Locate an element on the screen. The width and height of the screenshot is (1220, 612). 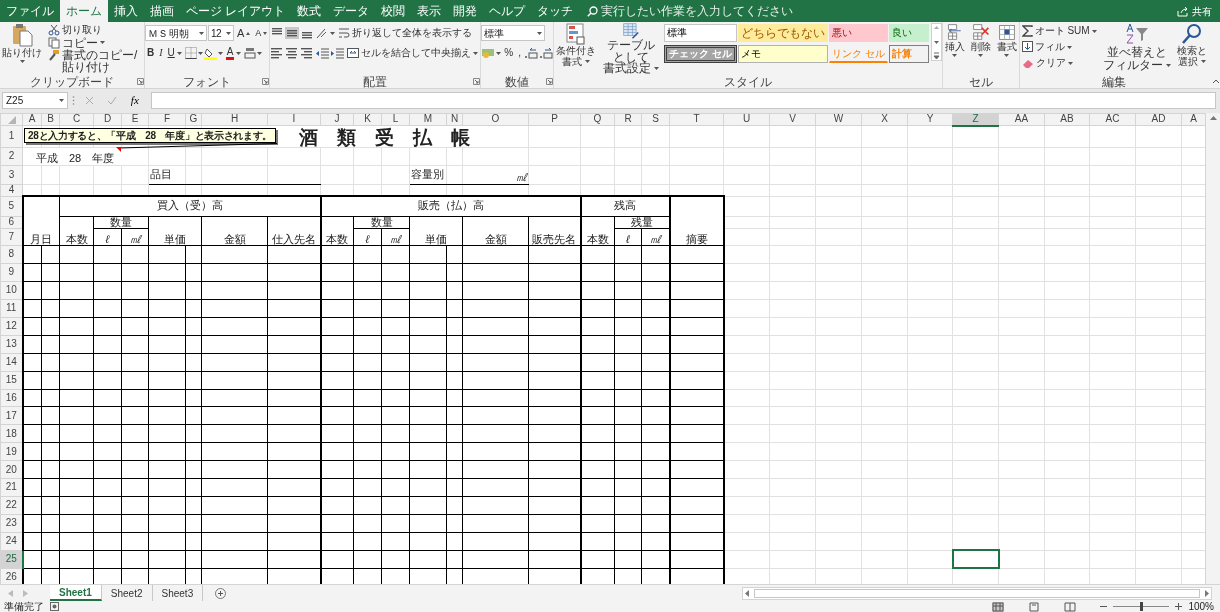
align-right-icon is located at coordinates (307, 53).